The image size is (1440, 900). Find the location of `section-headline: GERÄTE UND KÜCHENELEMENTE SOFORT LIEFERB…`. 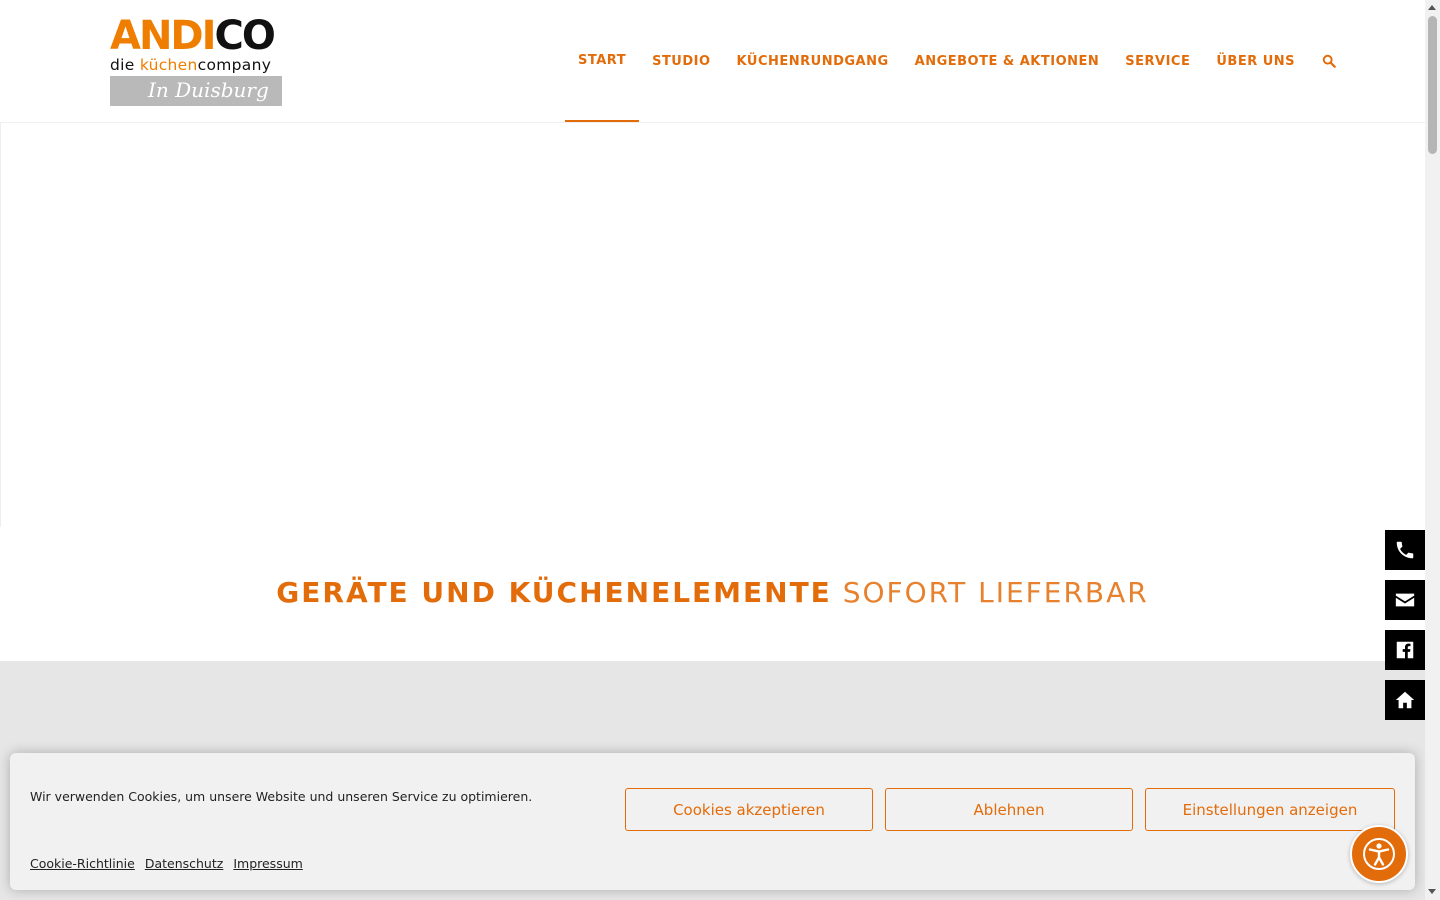

section-headline: GERÄTE UND KÜCHENELEMENTE SOFORT LIEFERB… is located at coordinates (712, 592).